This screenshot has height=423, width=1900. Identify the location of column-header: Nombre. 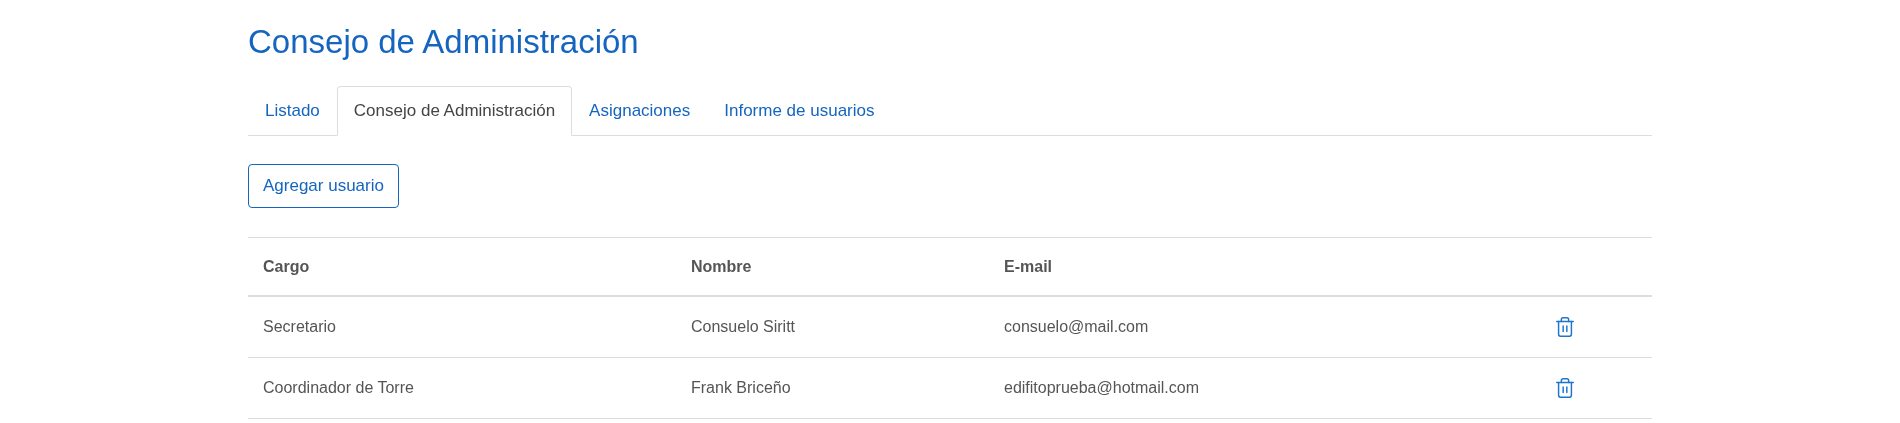
(721, 266).